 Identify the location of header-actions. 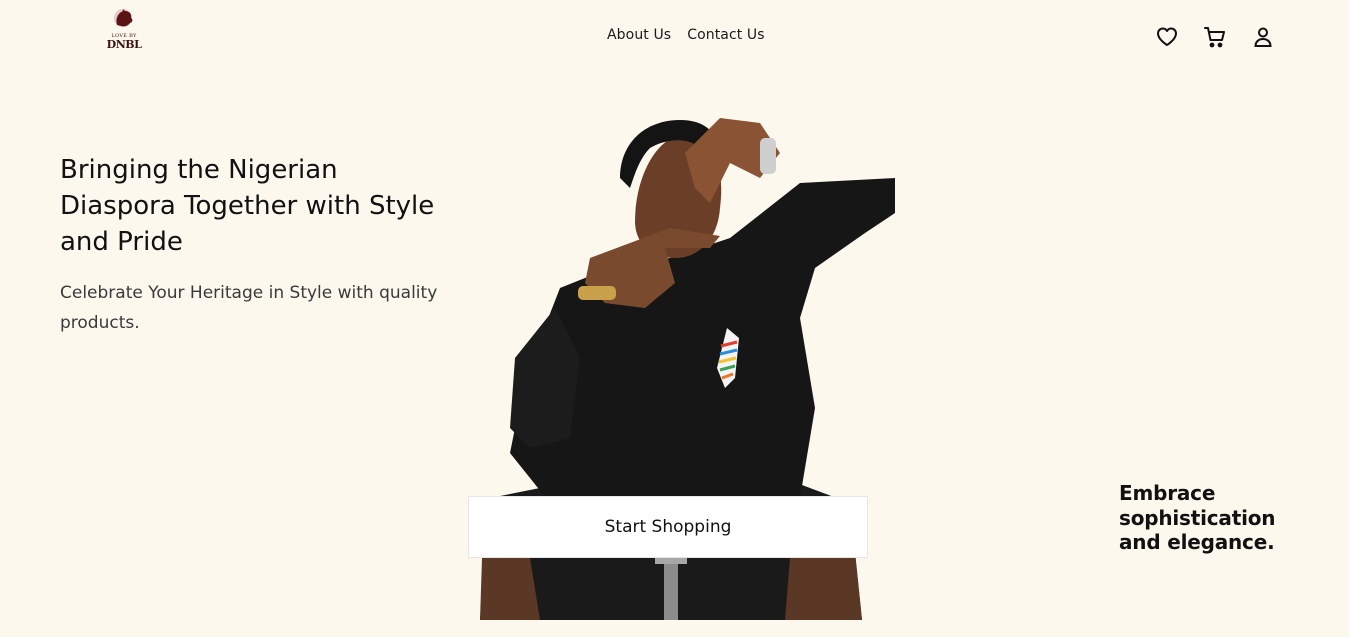
(1215, 37).